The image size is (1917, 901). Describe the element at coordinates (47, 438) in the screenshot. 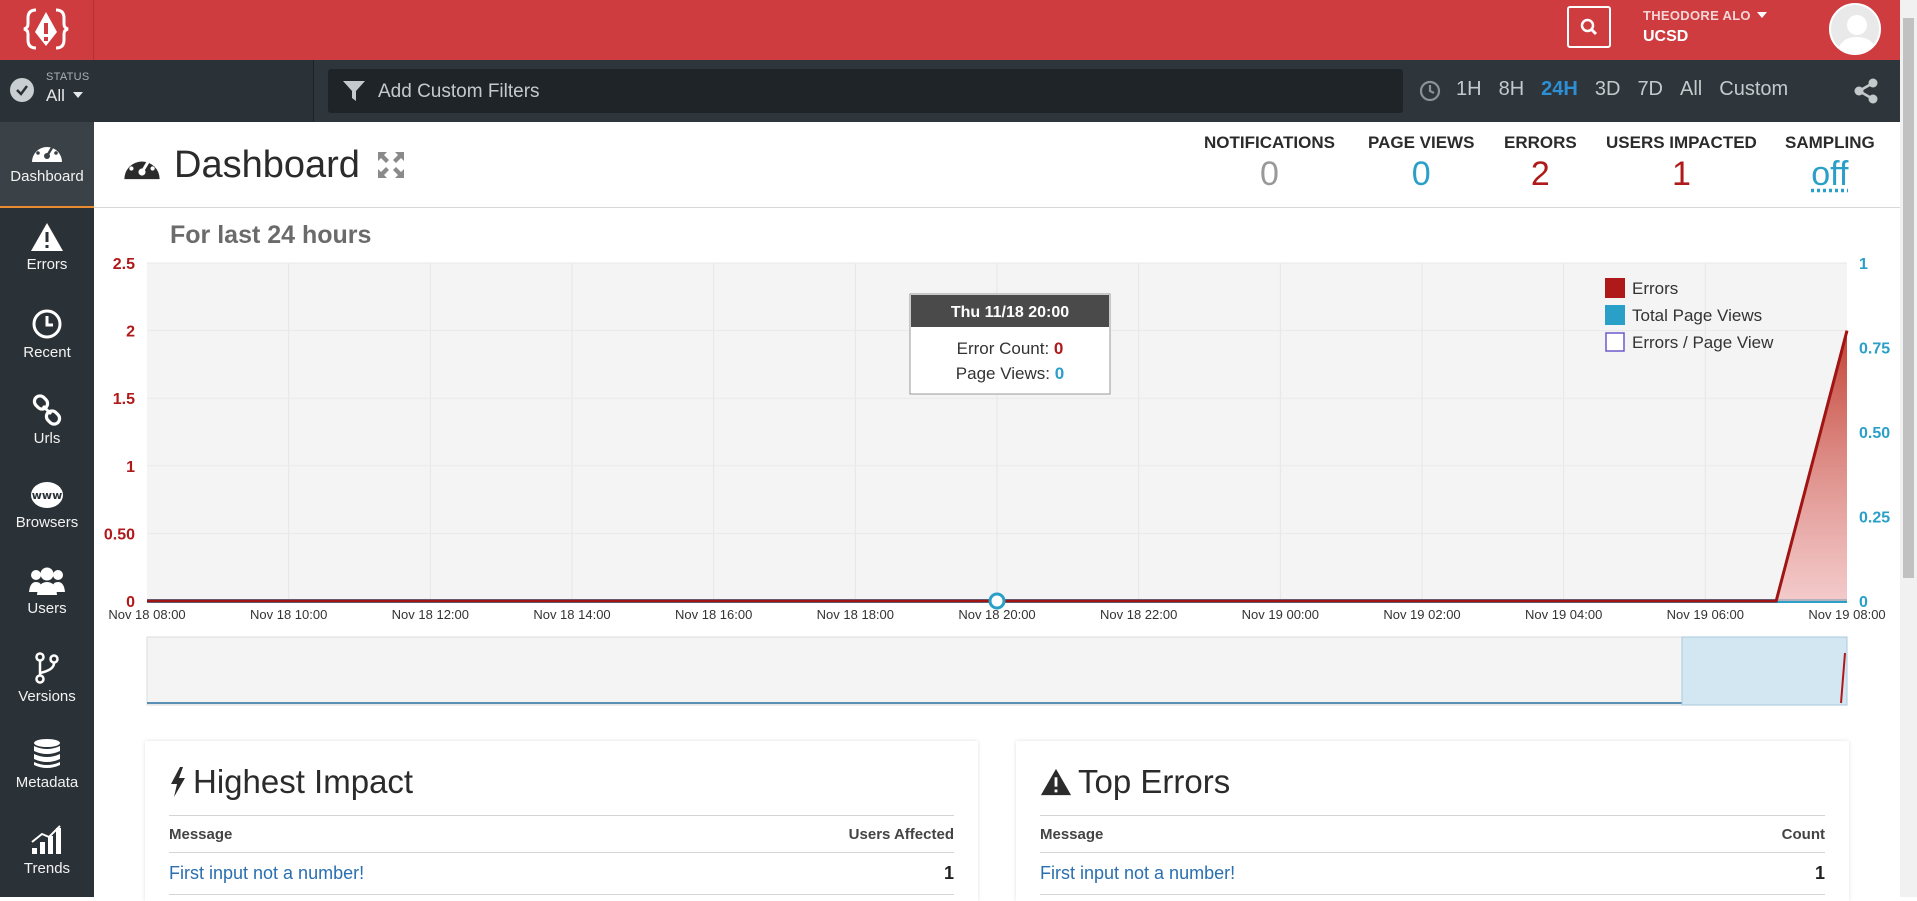

I see `sidebar-item-label: Urls` at that location.